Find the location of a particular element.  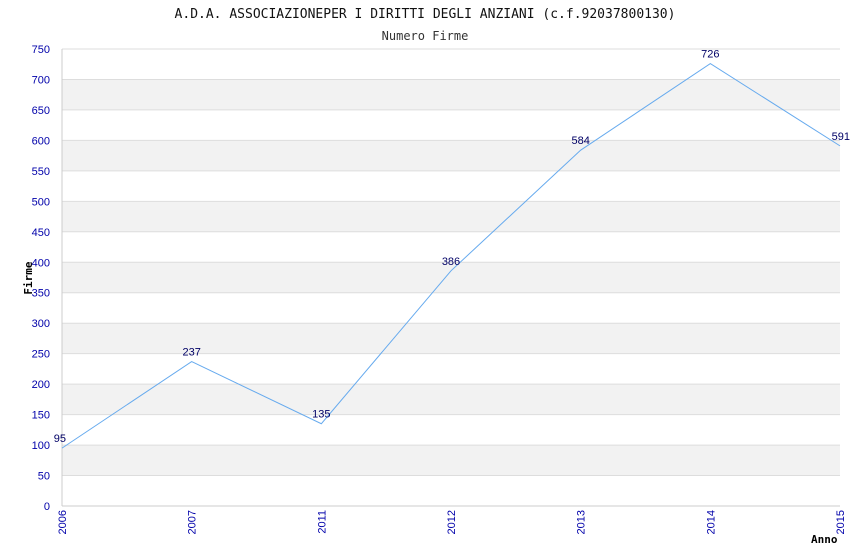

data-label: 591 is located at coordinates (841, 137).